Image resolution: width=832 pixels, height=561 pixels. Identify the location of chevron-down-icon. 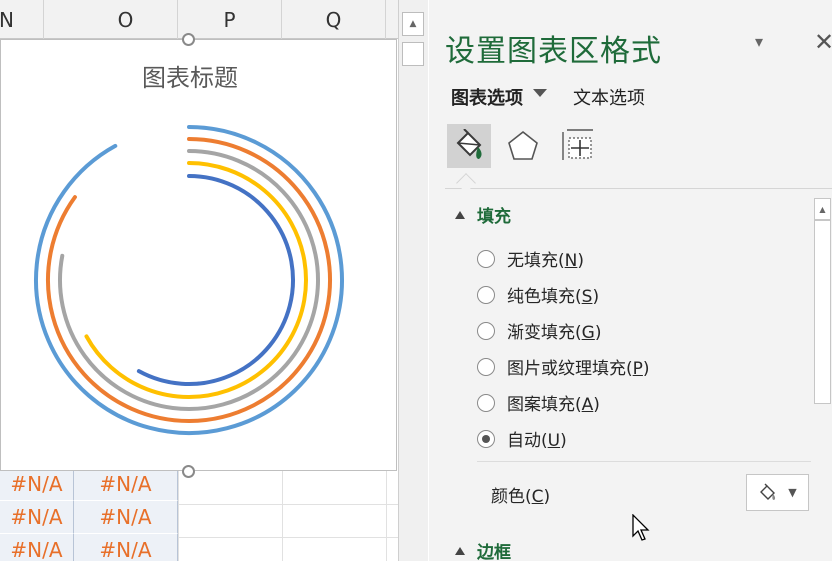
(540, 93).